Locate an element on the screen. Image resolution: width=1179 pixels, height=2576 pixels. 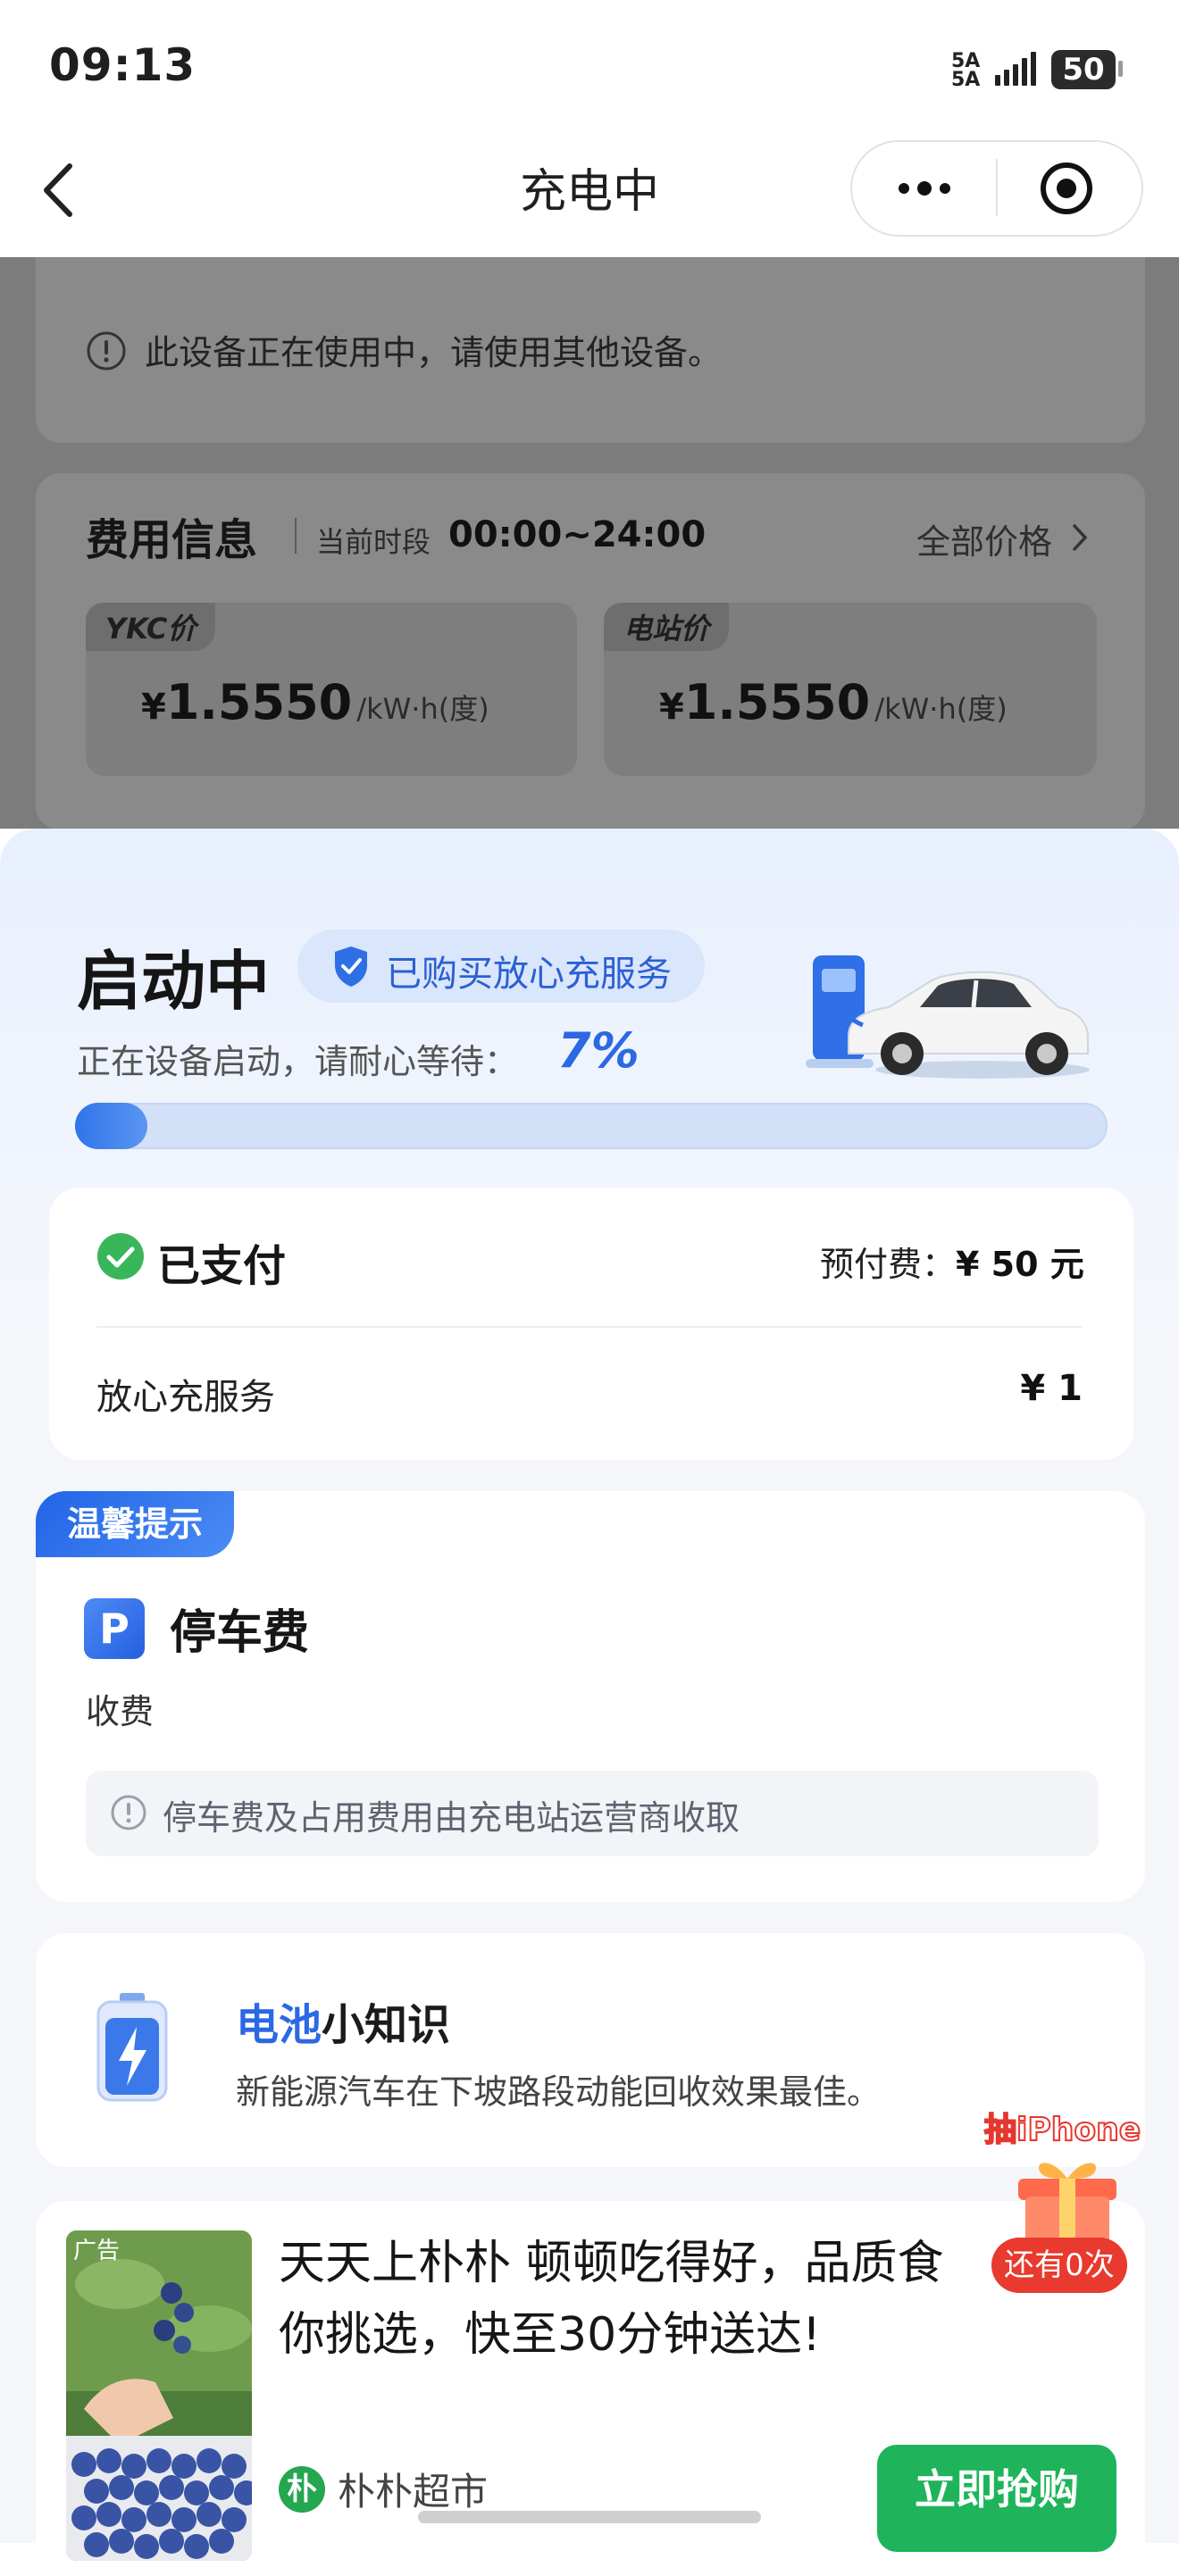
progress-track is located at coordinates (591, 1126).